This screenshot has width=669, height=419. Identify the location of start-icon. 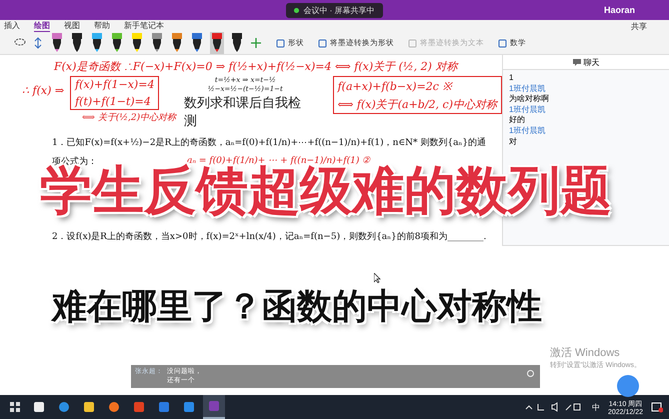
(15, 407).